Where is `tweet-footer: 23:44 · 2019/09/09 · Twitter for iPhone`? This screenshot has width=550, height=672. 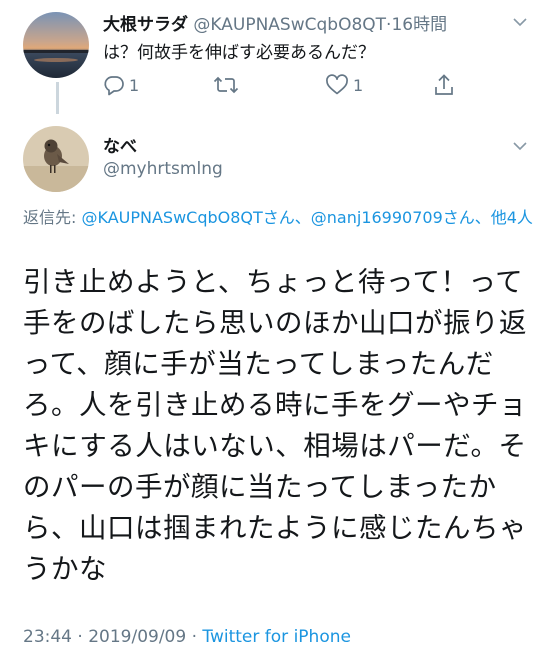 tweet-footer: 23:44 · 2019/09/09 · Twitter for iPhone is located at coordinates (187, 637).